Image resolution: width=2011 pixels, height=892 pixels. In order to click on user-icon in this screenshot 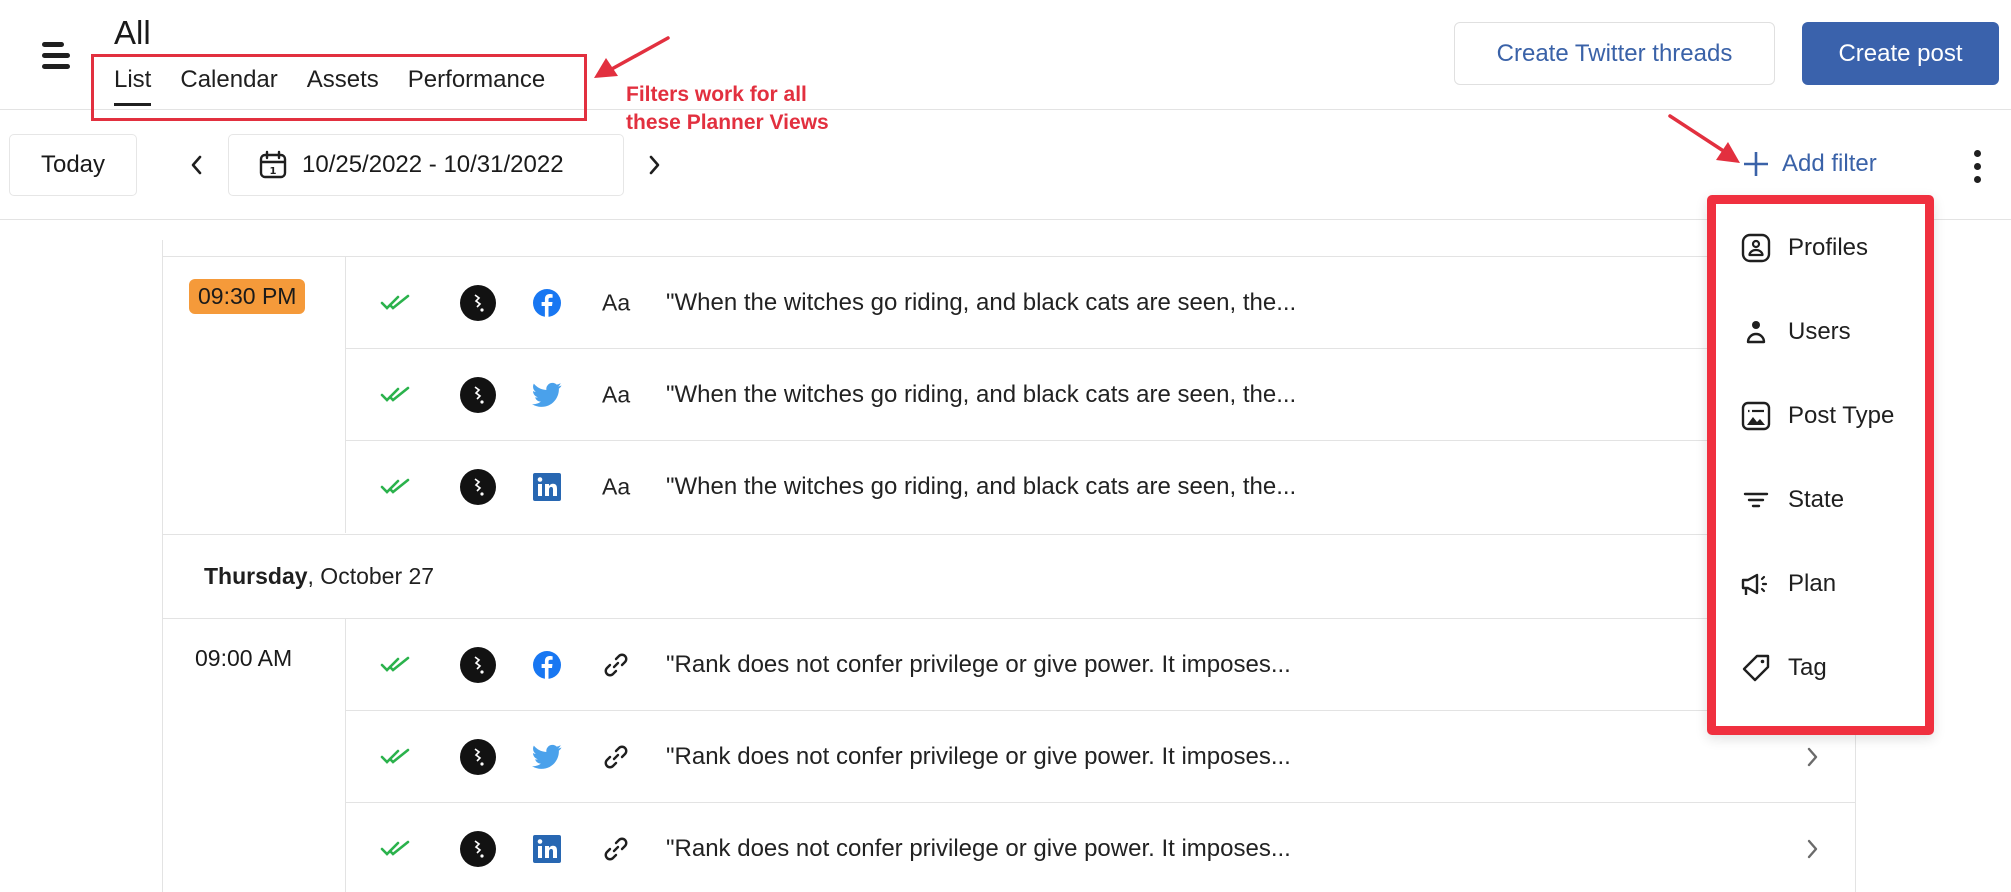, I will do `click(1756, 332)`.